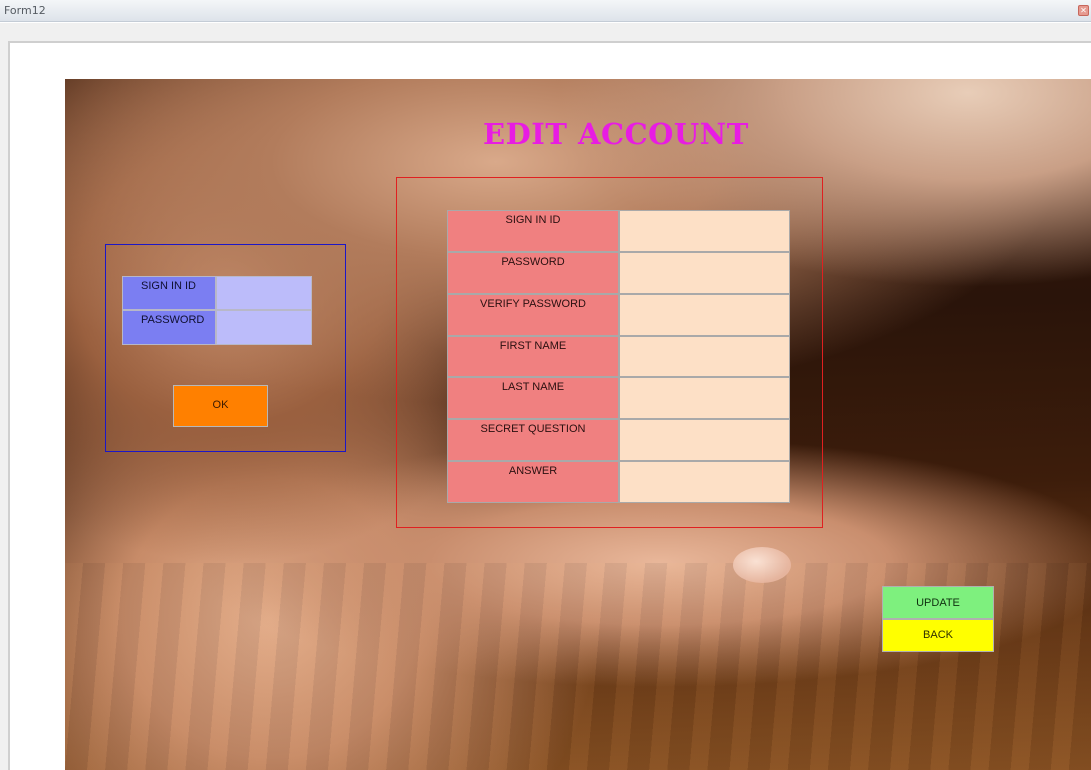 This screenshot has height=770, width=1091. I want to click on photo-fingernail, so click(762, 565).